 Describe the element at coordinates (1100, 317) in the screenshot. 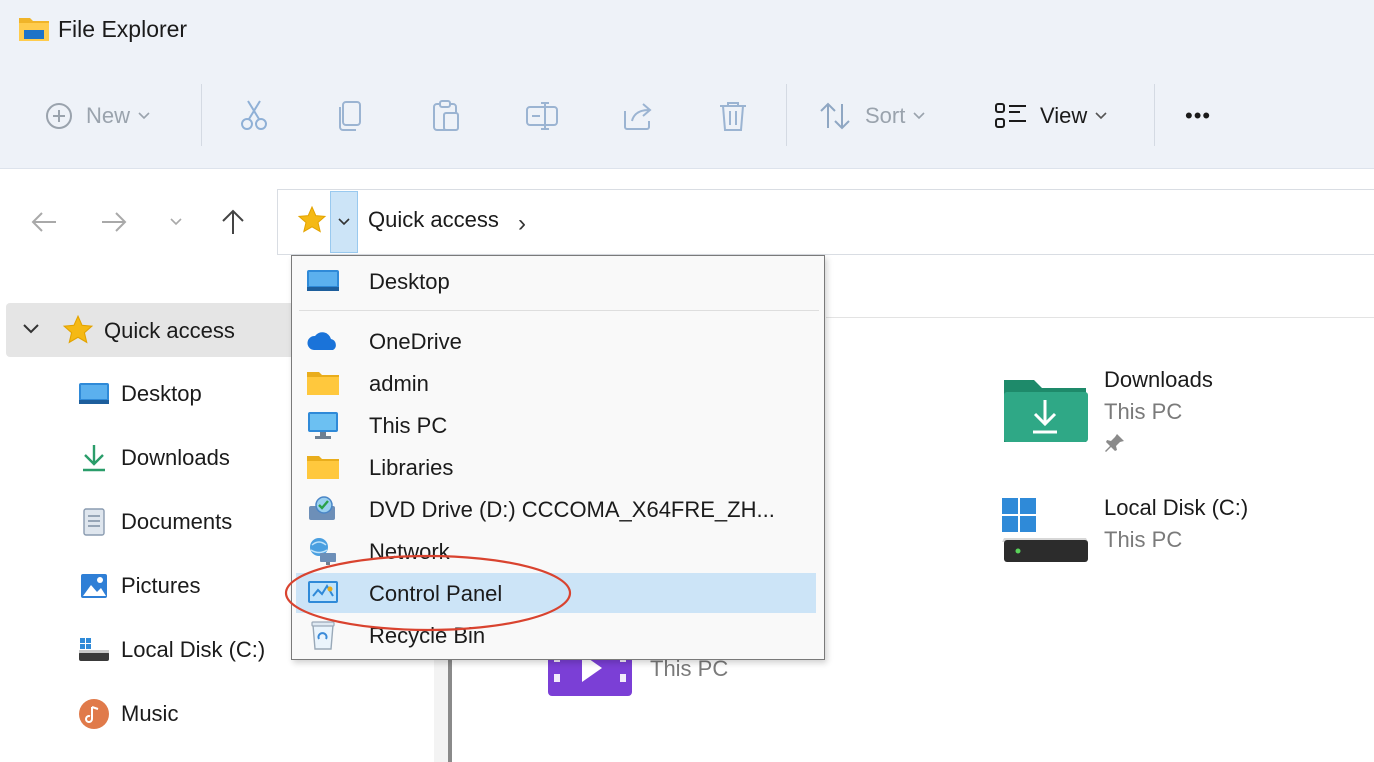

I see `section-divider` at that location.